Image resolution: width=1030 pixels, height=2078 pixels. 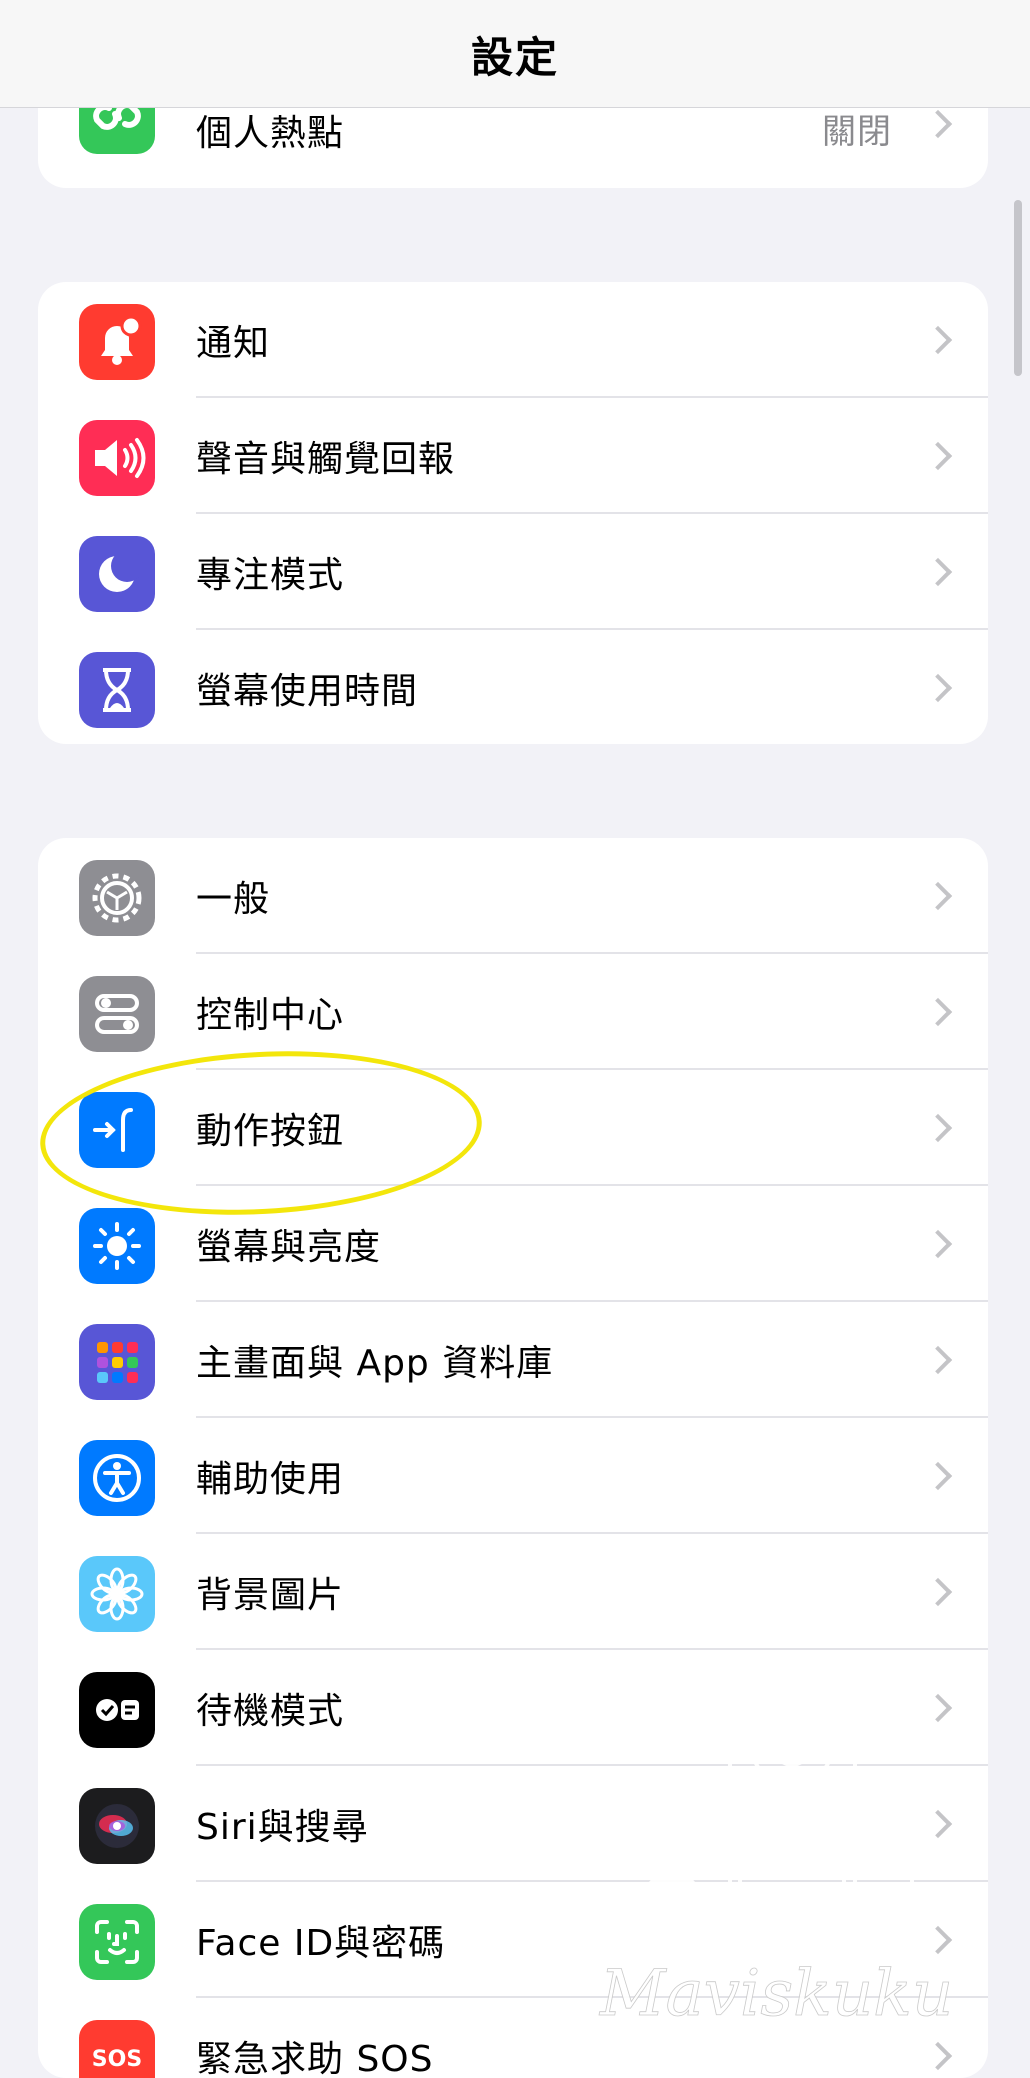 What do you see at coordinates (117, 1826) in the screenshot?
I see `siri-icon` at bounding box center [117, 1826].